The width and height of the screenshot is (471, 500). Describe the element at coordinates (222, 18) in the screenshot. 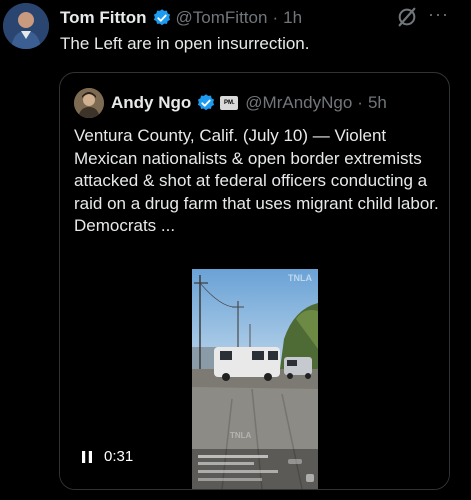

I see `author-handle: @TomFitton` at that location.